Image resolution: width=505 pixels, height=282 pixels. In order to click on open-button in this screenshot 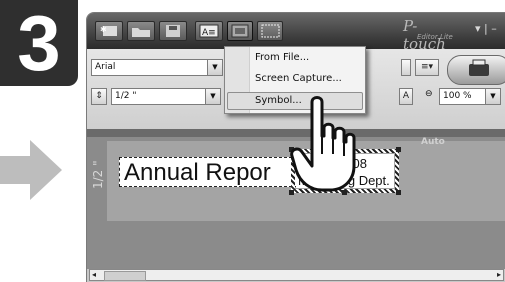, I will do `click(141, 31)`.